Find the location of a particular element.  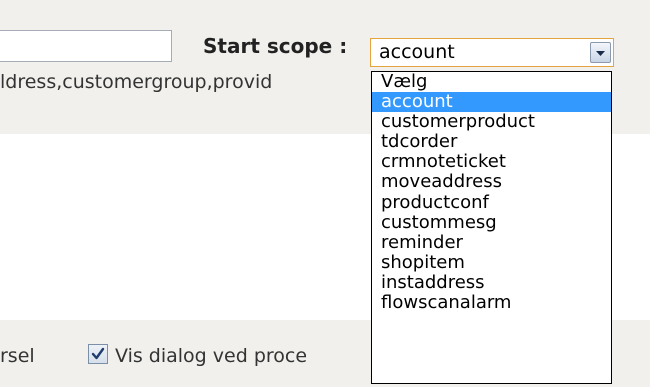

text-input is located at coordinates (86, 46).